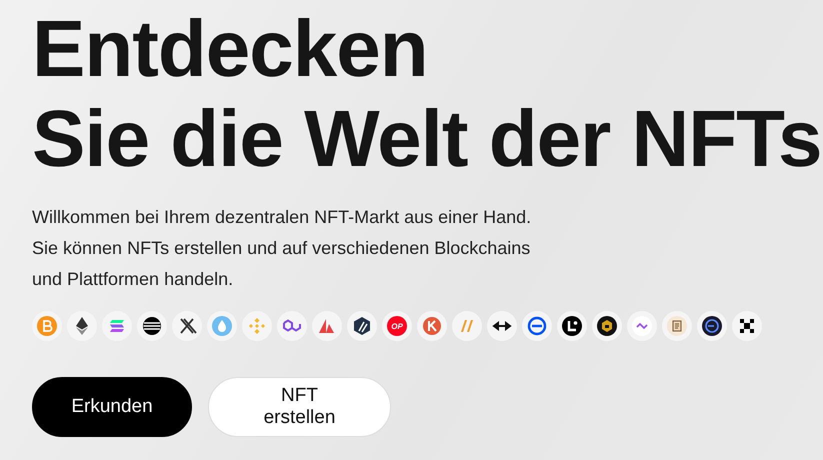  What do you see at coordinates (282, 248) in the screenshot?
I see `description: Willkommen bei Ihrem dezentralen NFT-Markt aus einer Hand. Sie können NFTs erstellen und auf verschiedenen Blockchains und Plattformen handeln.` at bounding box center [282, 248].